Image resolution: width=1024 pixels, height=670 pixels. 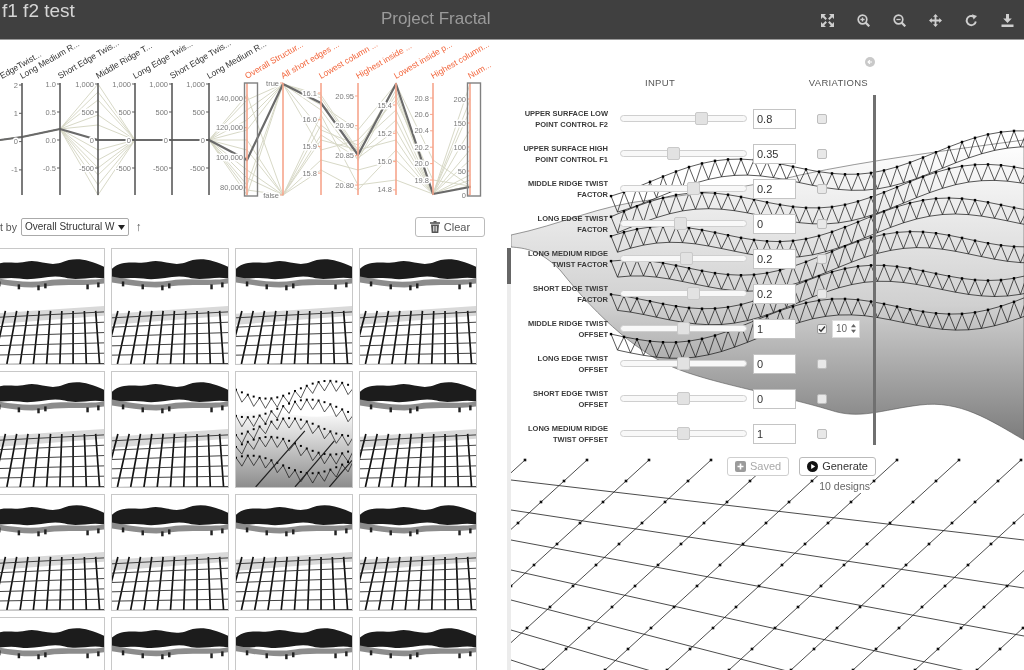 I want to click on generate-button: Generate, so click(x=837, y=466).